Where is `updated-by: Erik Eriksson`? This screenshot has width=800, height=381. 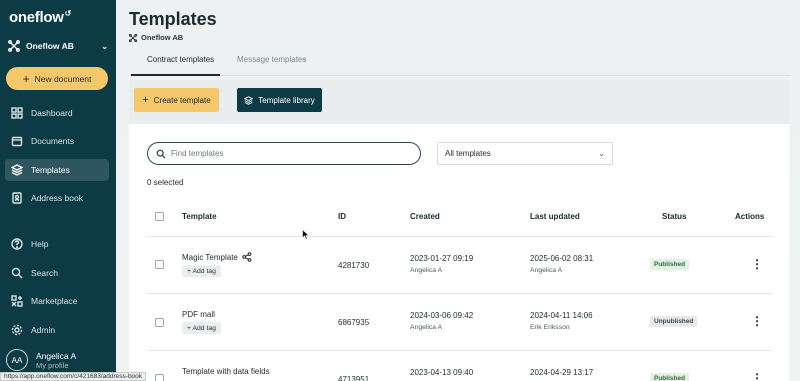 updated-by: Erik Eriksson is located at coordinates (550, 327).